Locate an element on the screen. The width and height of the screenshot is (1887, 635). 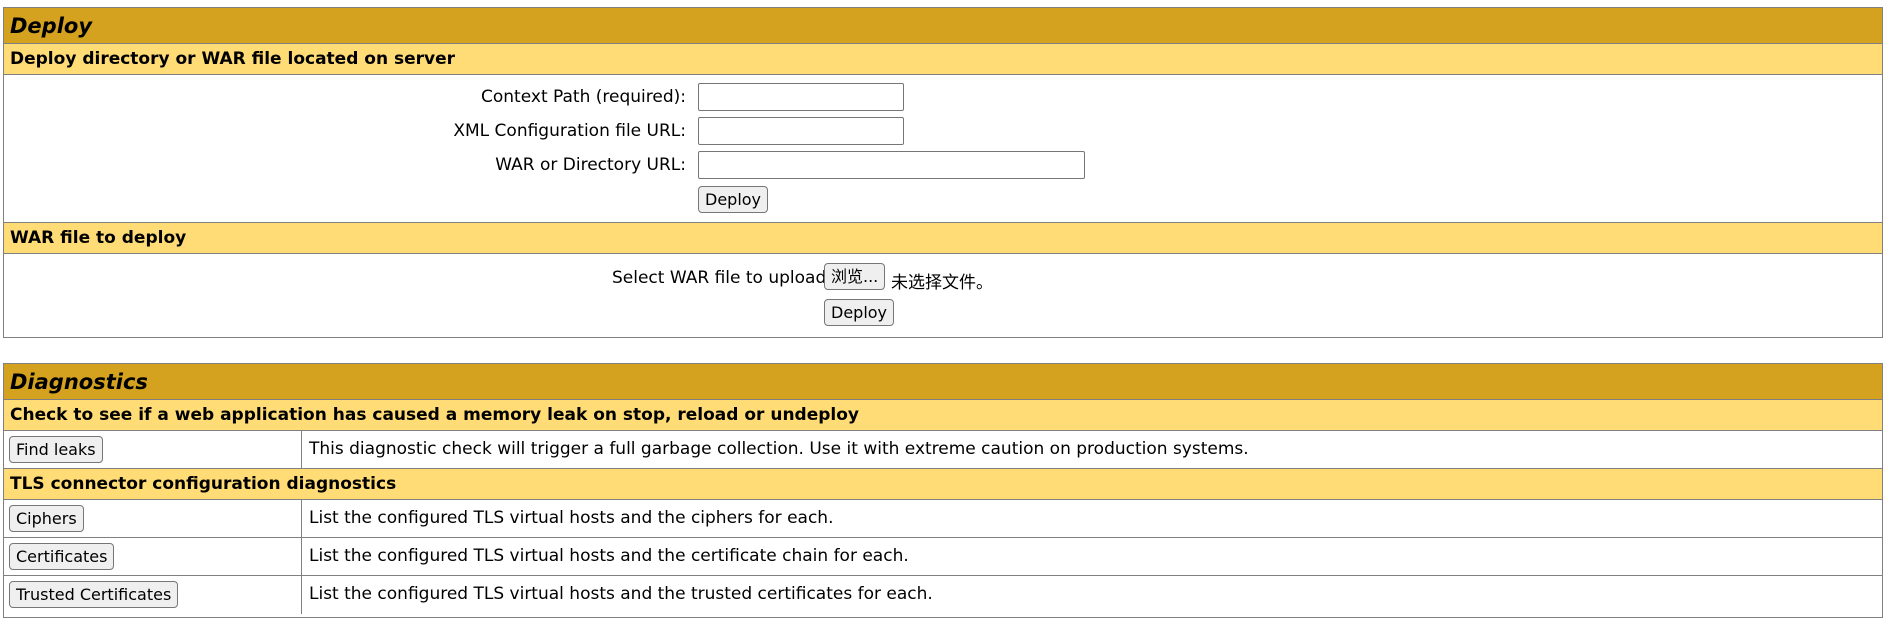
tls-section-heading: TLS connector configuration diagnostics is located at coordinates (943, 484).